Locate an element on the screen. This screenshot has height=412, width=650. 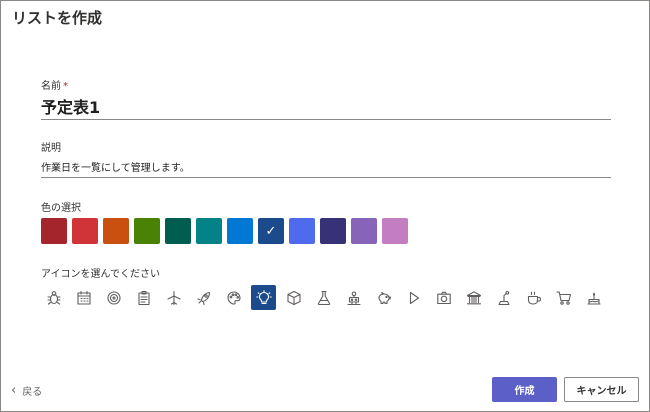
description-label: 説明 is located at coordinates (51, 148).